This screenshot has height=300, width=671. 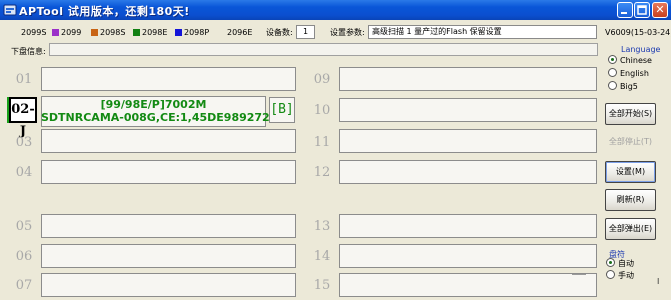 What do you see at coordinates (24, 142) in the screenshot?
I see `slot-number-03: 03` at bounding box center [24, 142].